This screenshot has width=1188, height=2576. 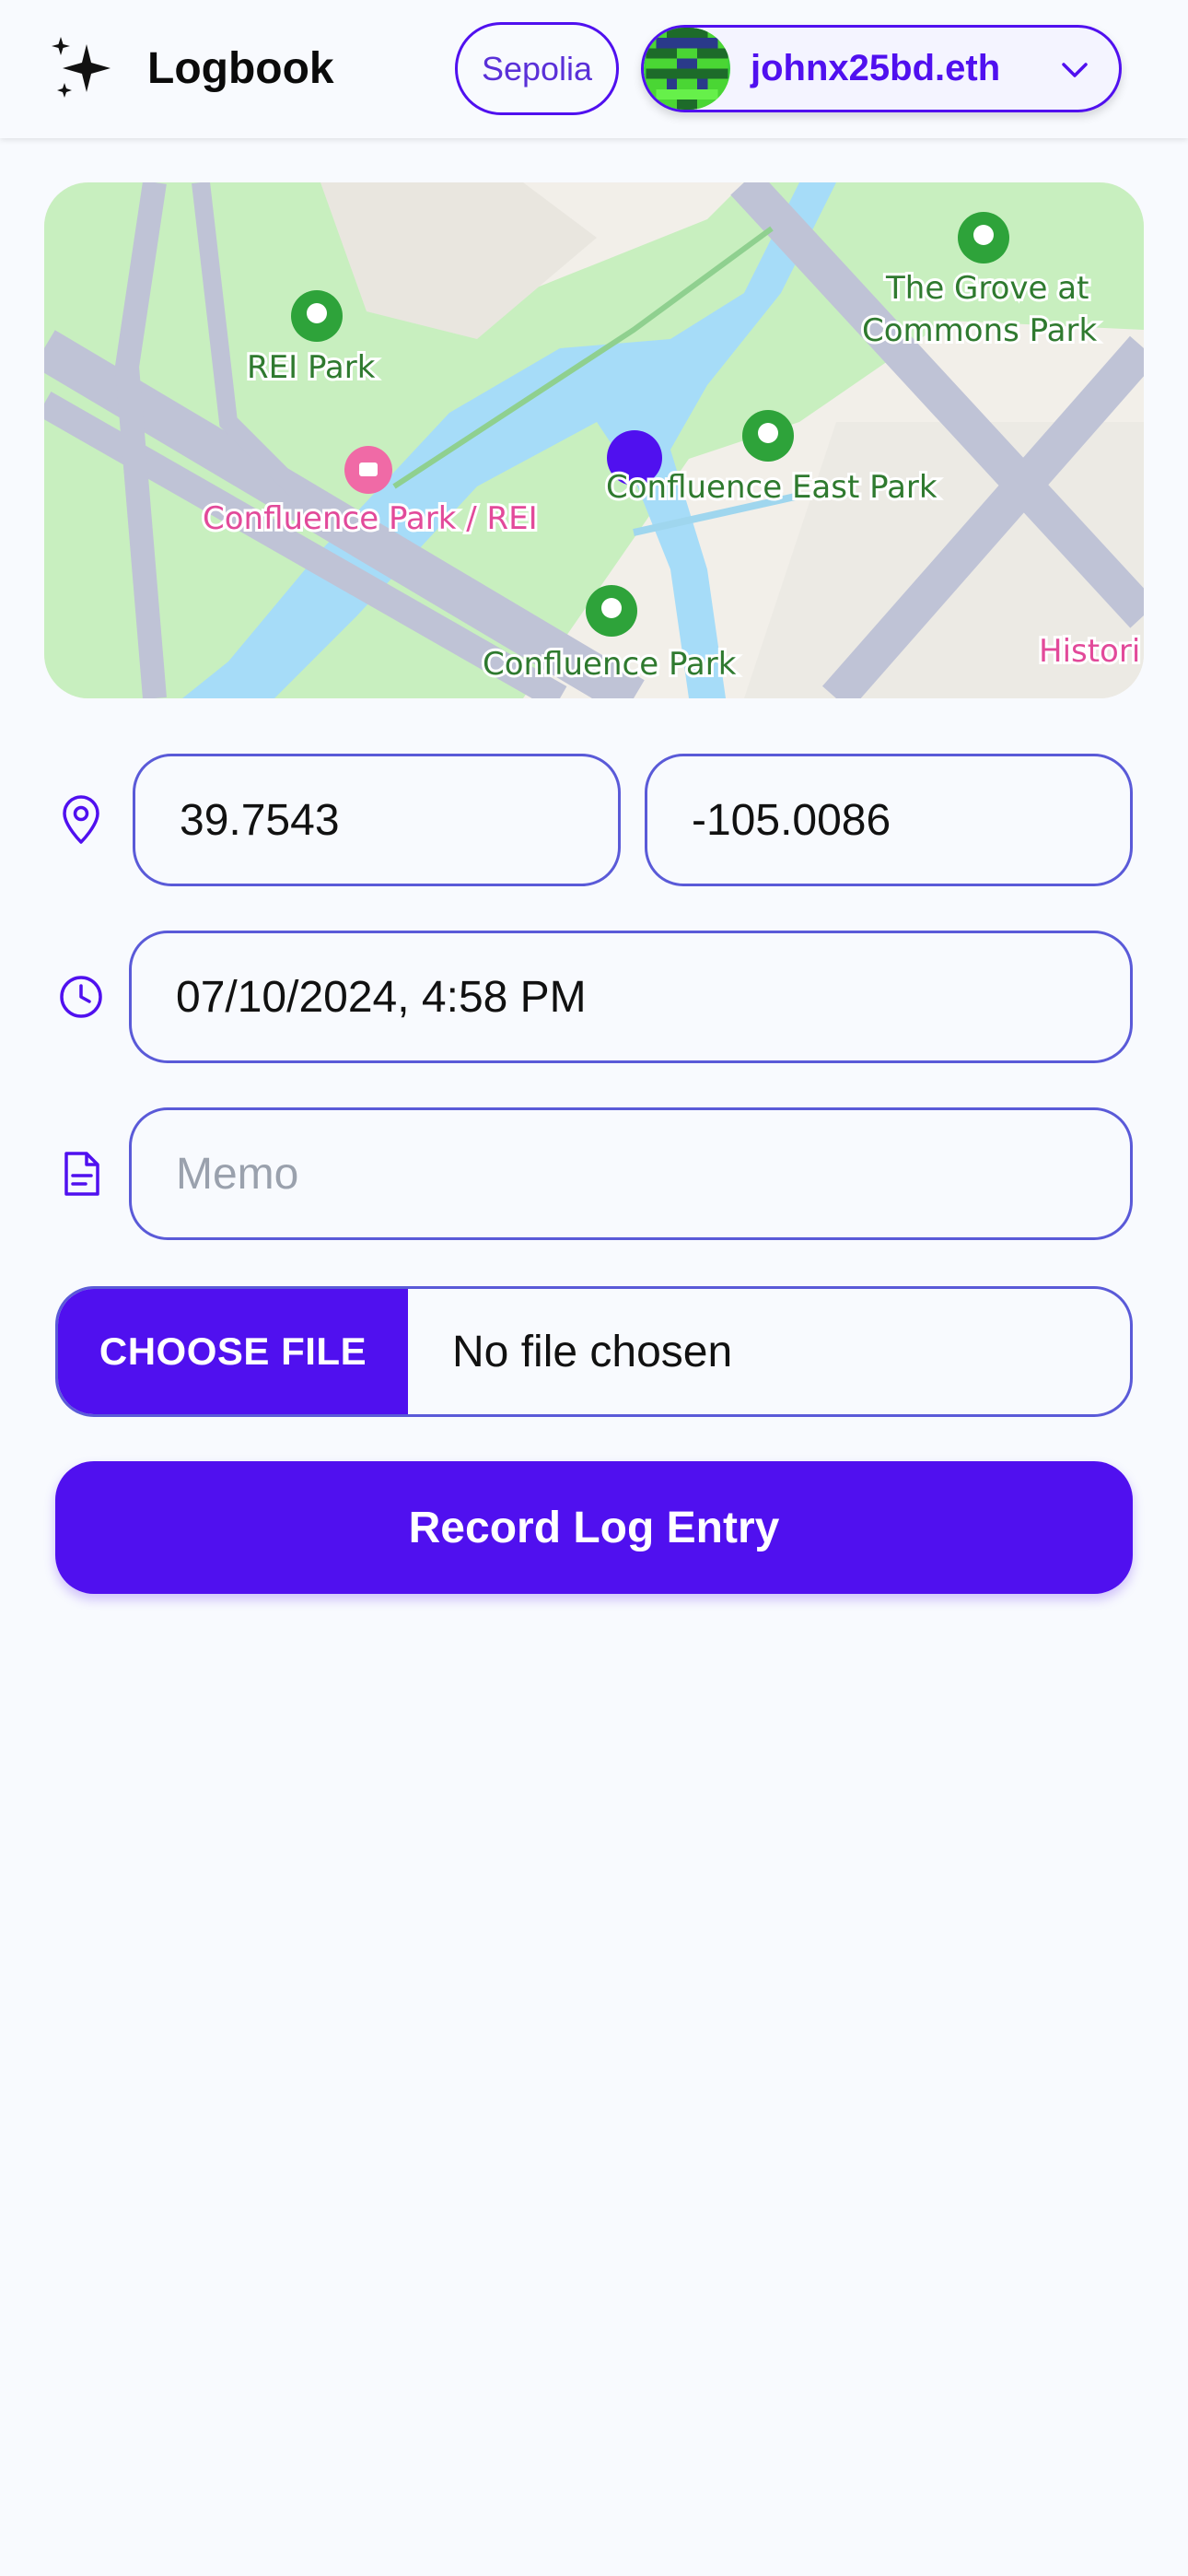 What do you see at coordinates (876, 68) in the screenshot?
I see `account-name: johnx25bd.eth` at bounding box center [876, 68].